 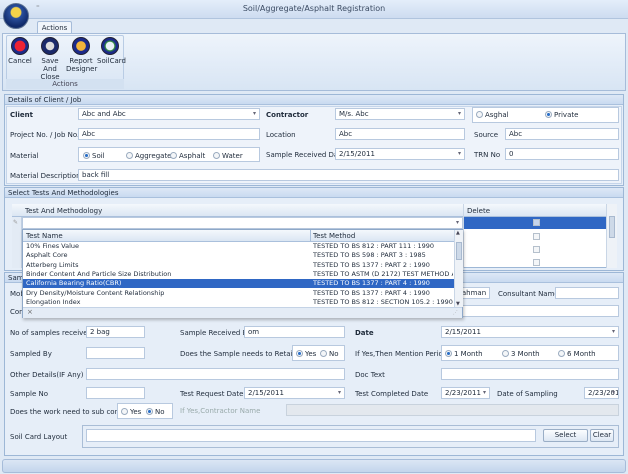 I want to click on sample-no-input, so click(x=115, y=393).